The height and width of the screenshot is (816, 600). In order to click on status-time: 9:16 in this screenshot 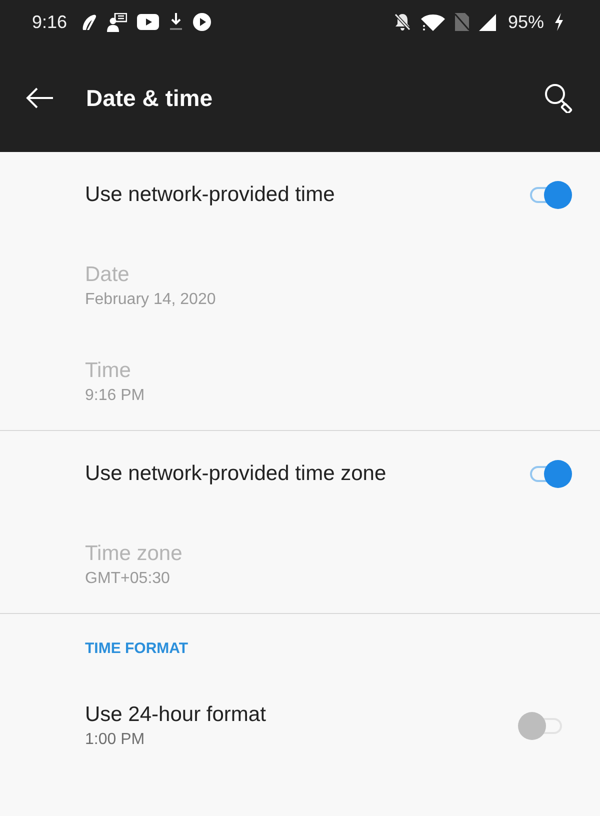, I will do `click(50, 22)`.